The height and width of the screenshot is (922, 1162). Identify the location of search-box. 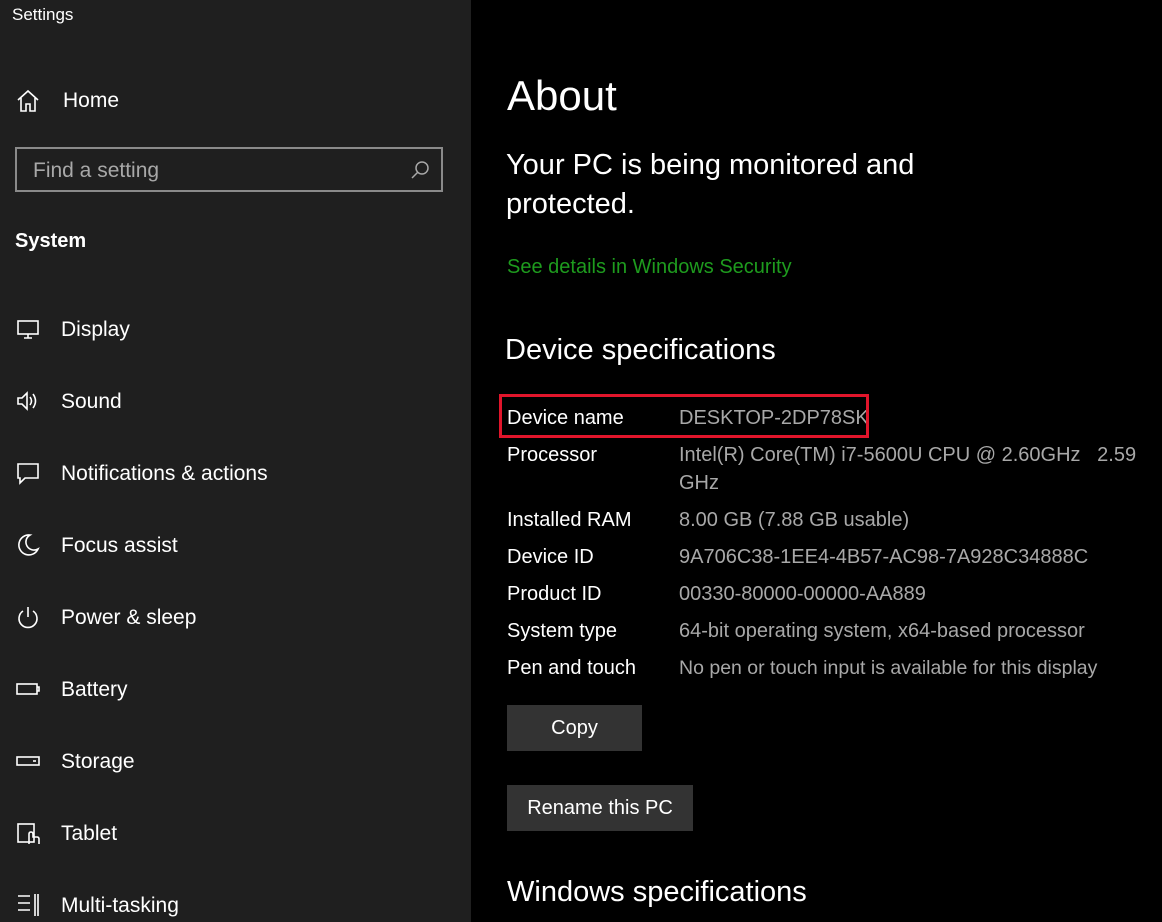
(229, 169).